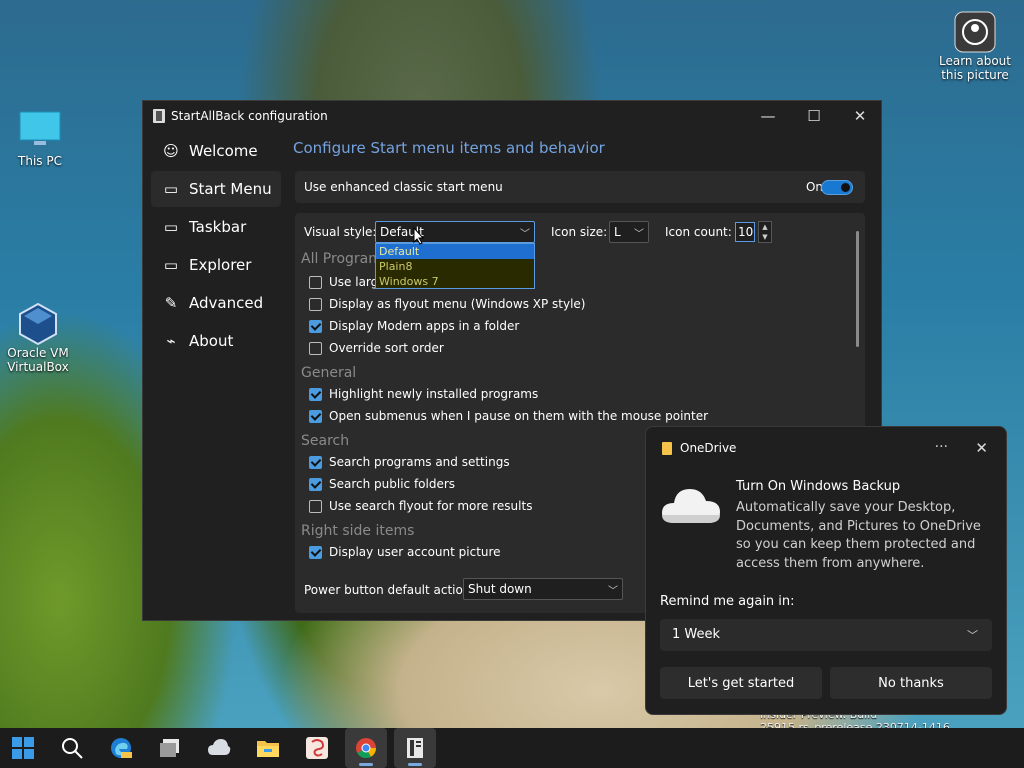 This screenshot has width=1024, height=768. Describe the element at coordinates (860, 116) in the screenshot. I see `close-button: ✕` at that location.